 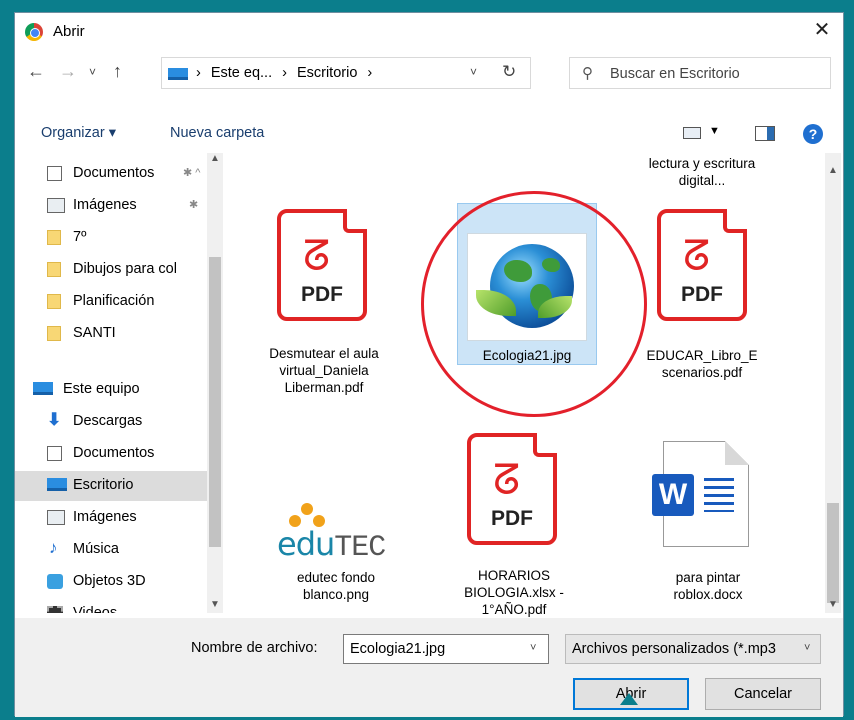 I want to click on refresh-button: ↻, so click(x=509, y=72).